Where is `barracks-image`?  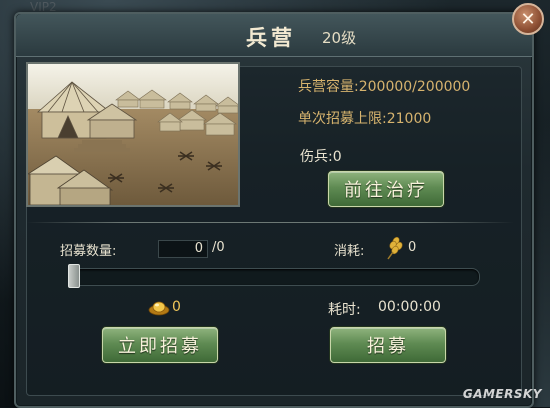 barracks-image is located at coordinates (133, 134).